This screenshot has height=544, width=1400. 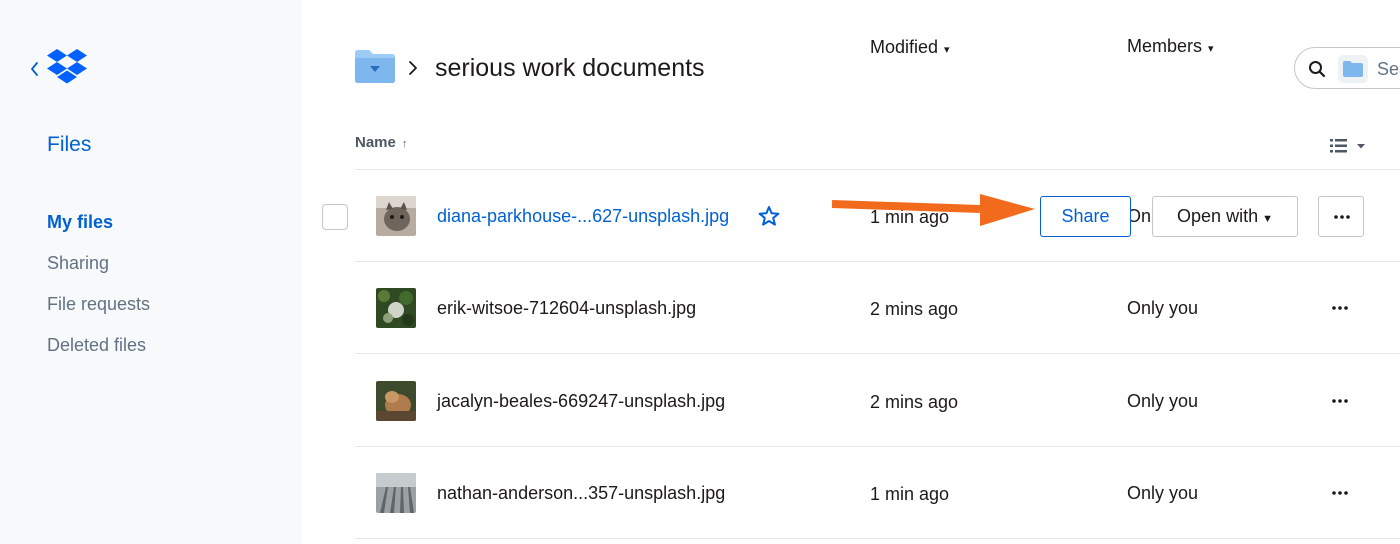 I want to click on sidebar-item-file-requests: File requests, so click(x=98, y=312).